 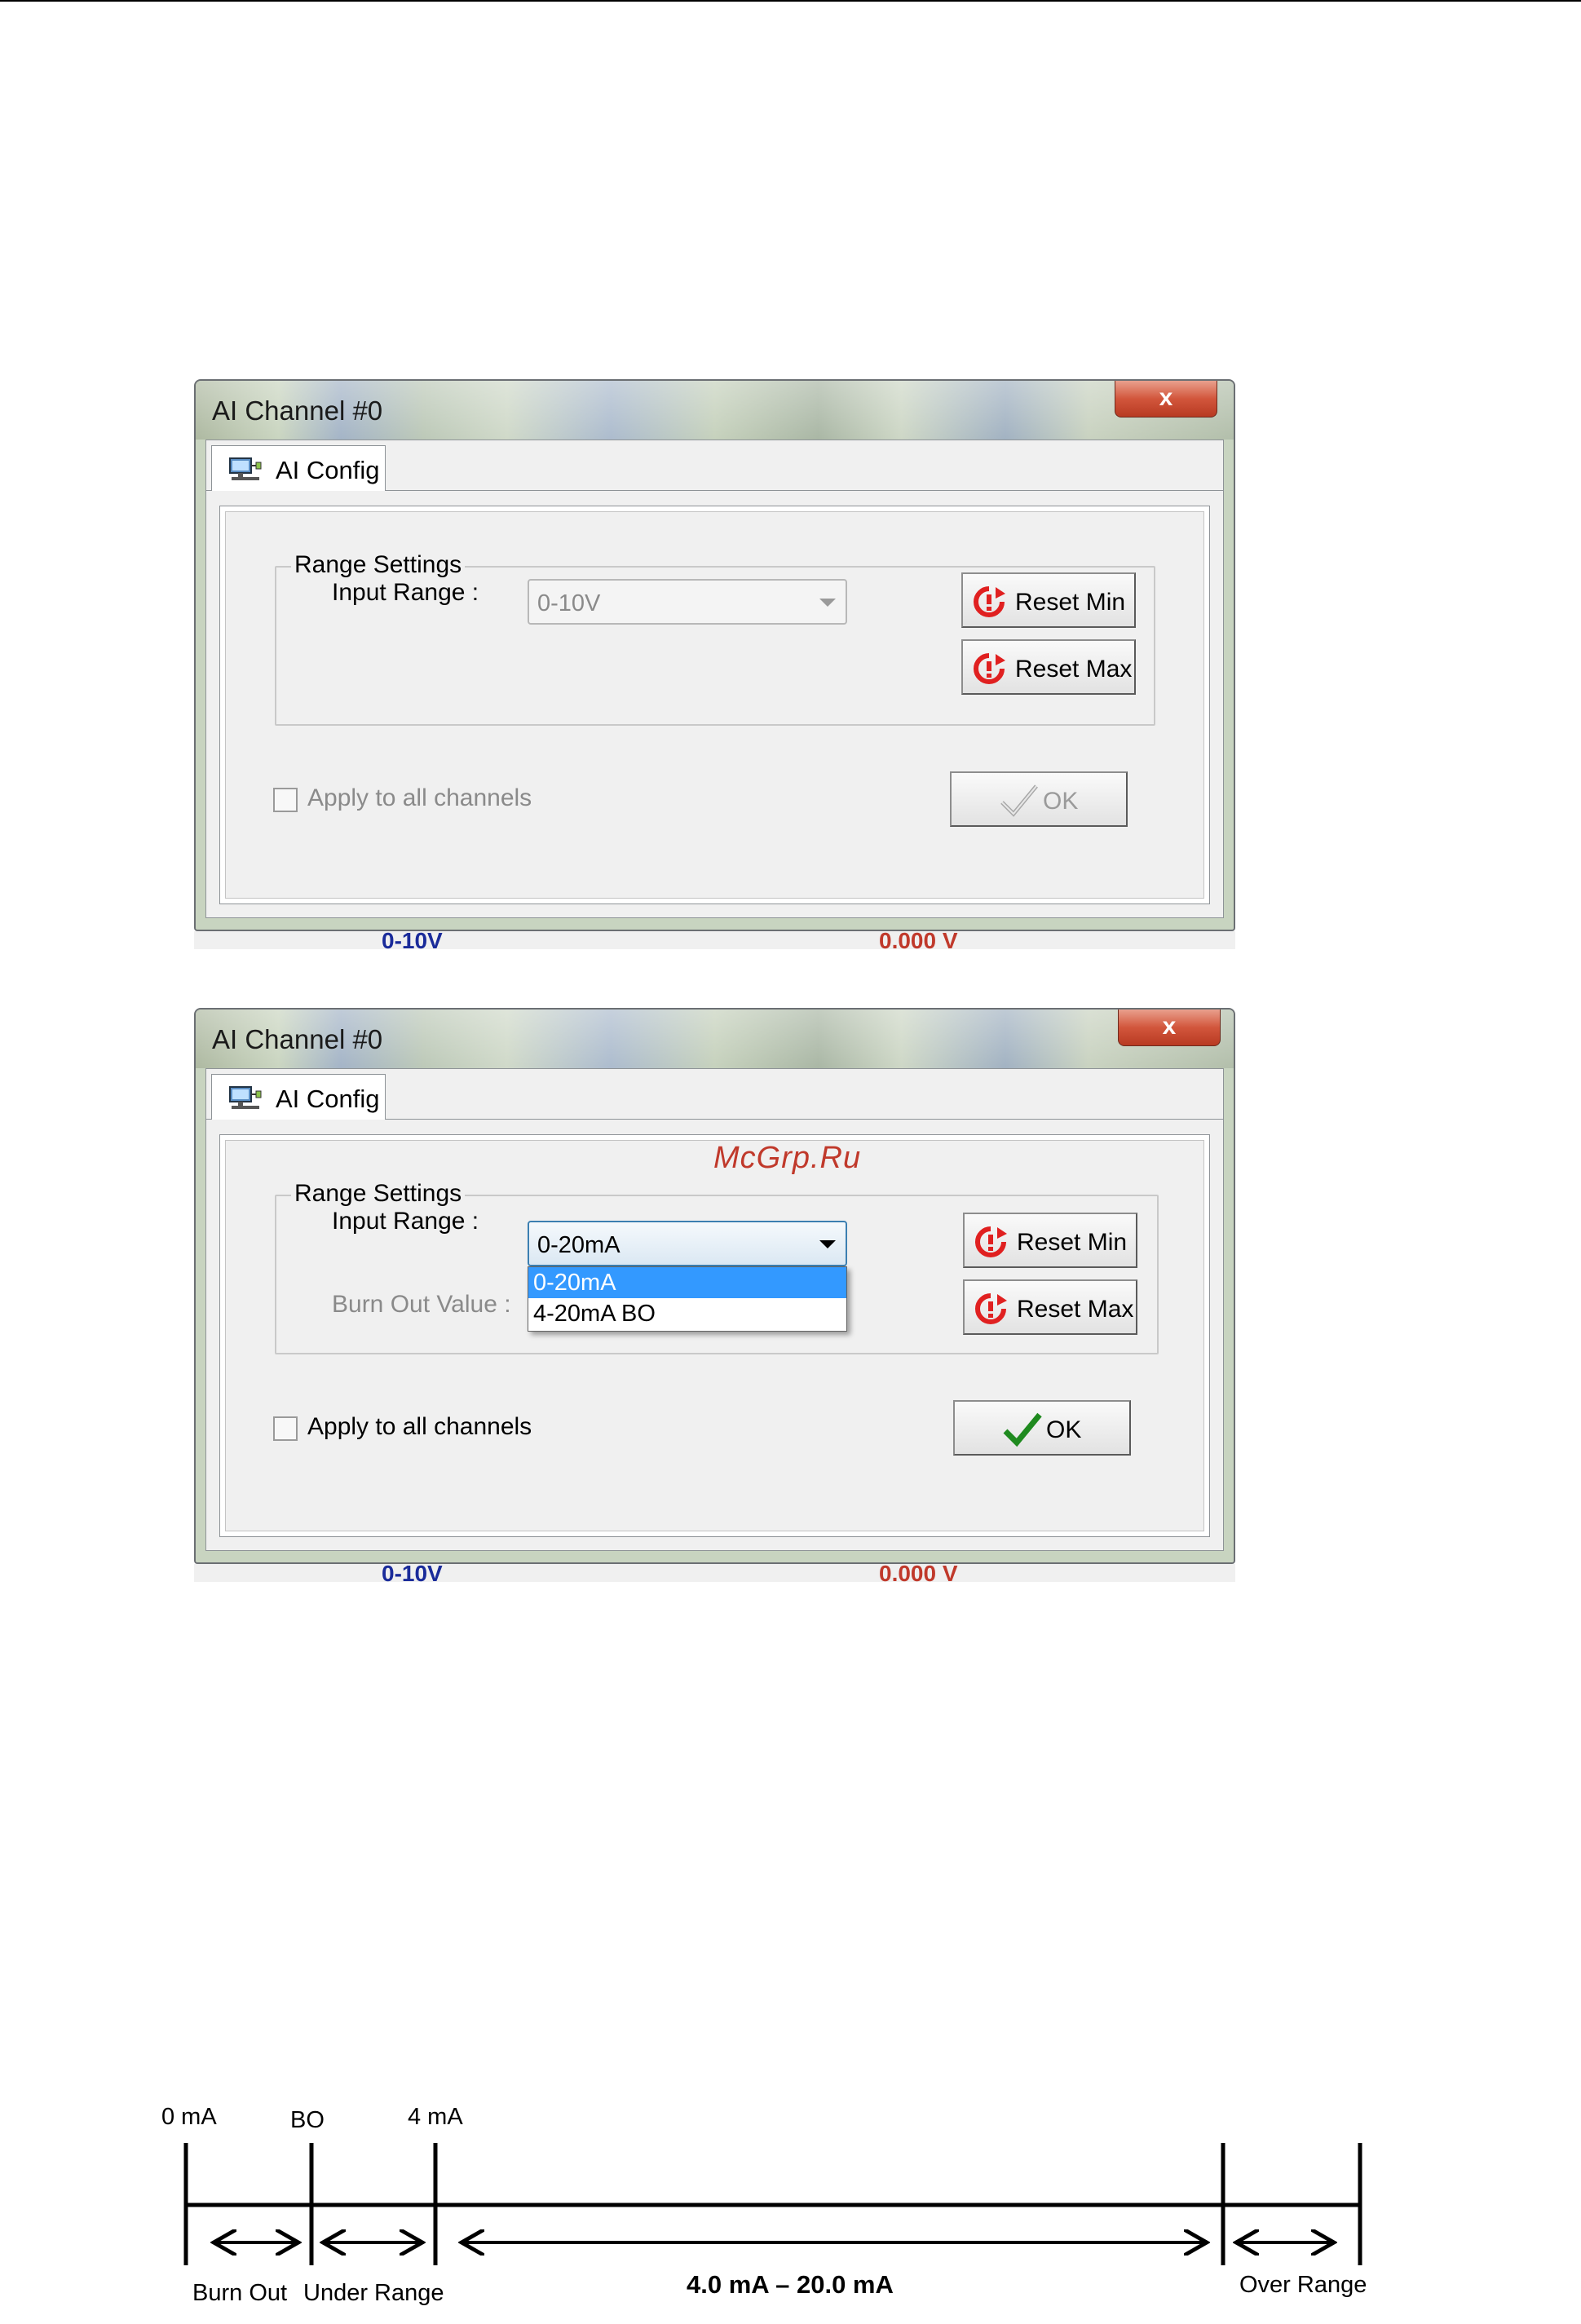 I want to click on label-normal-range: 4.0 mA – 20.0 mA, so click(x=790, y=2284).